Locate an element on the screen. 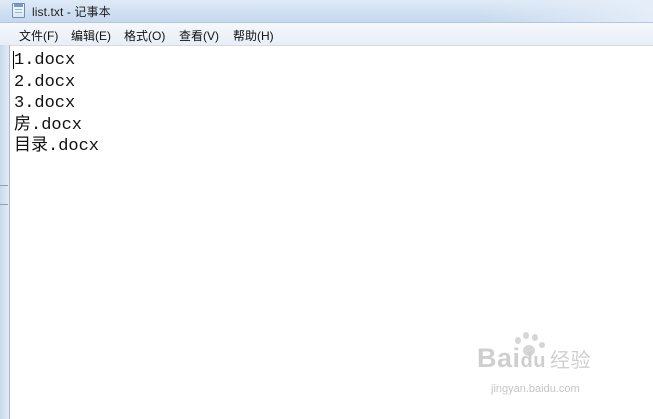 The image size is (653, 419). menu-edit: 编辑(E) is located at coordinates (91, 35).